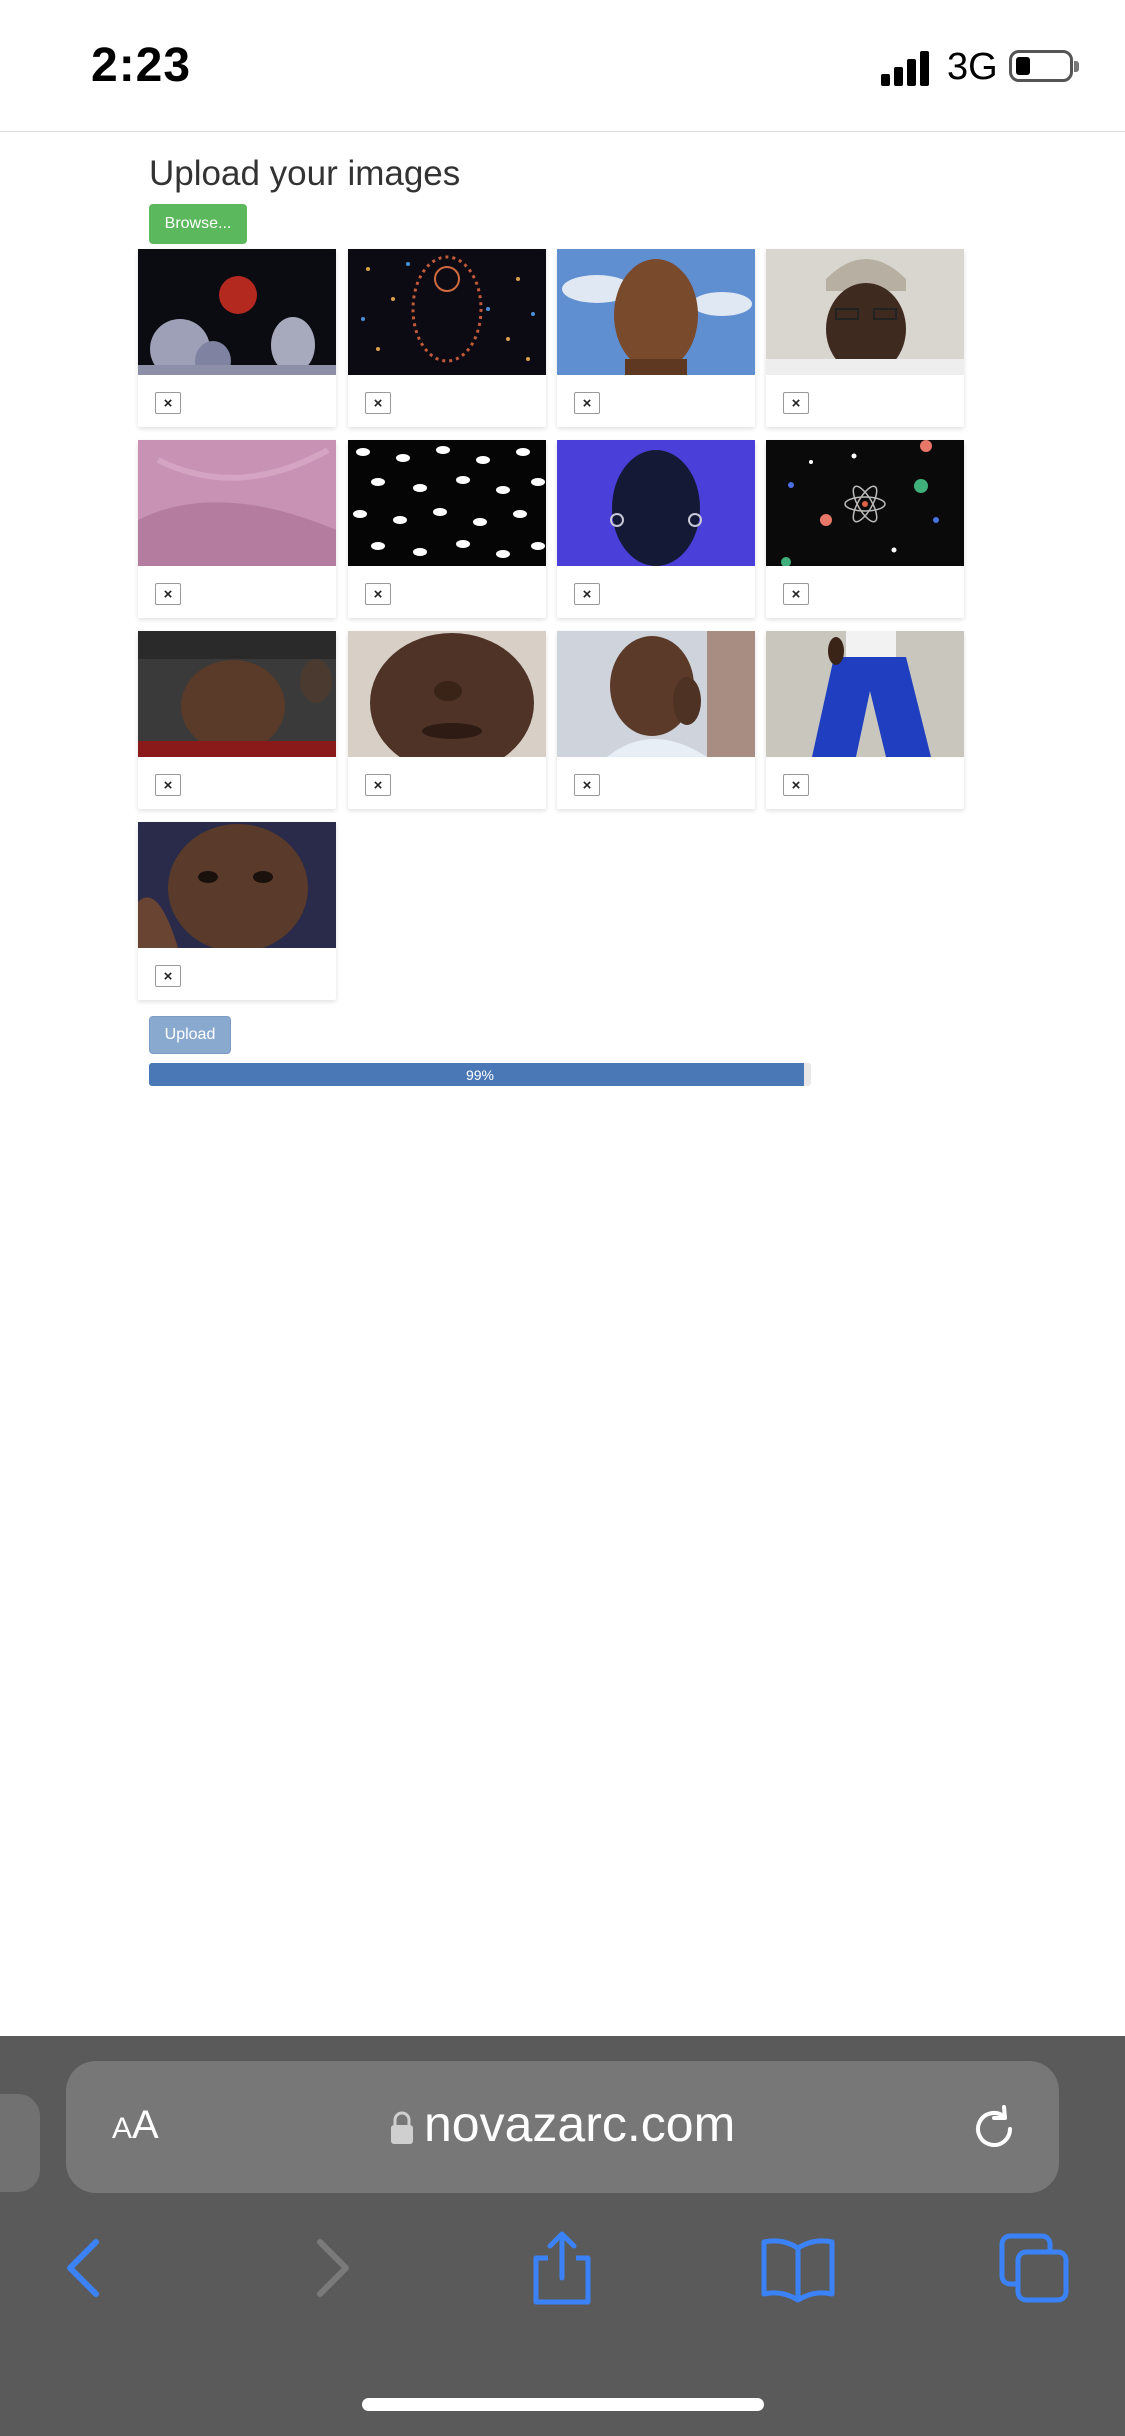 Image resolution: width=1125 pixels, height=2436 pixels. What do you see at coordinates (656, 312) in the screenshot?
I see `portrait-sky-image` at bounding box center [656, 312].